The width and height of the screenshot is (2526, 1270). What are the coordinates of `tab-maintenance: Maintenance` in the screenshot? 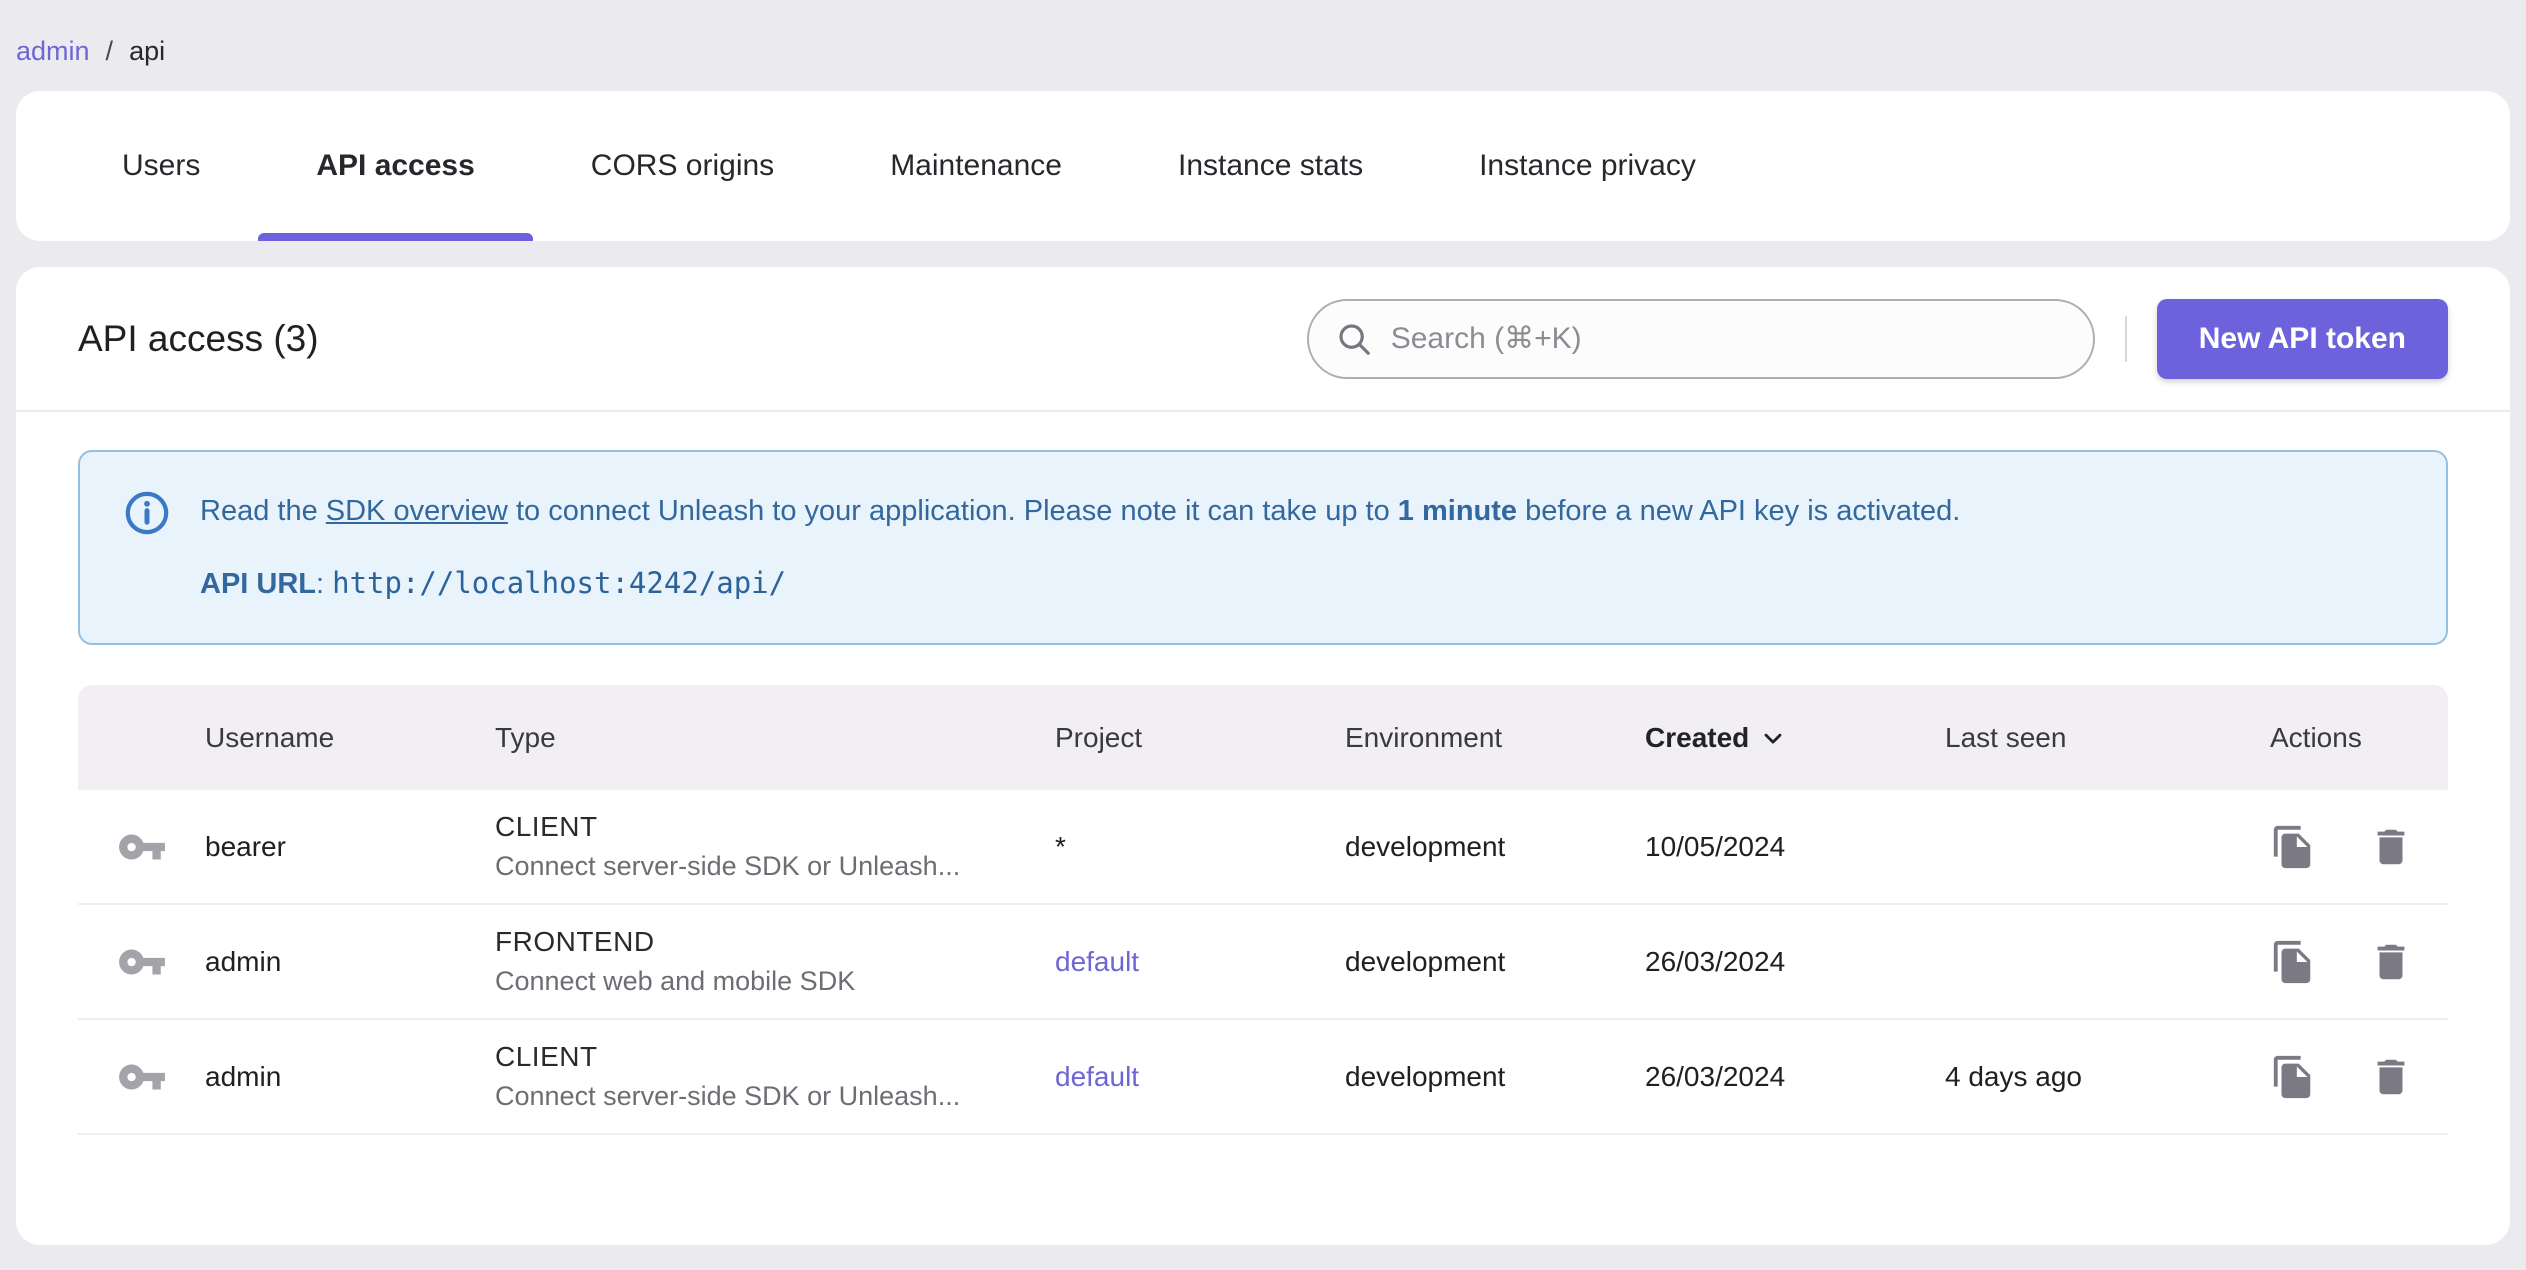 It's located at (976, 166).